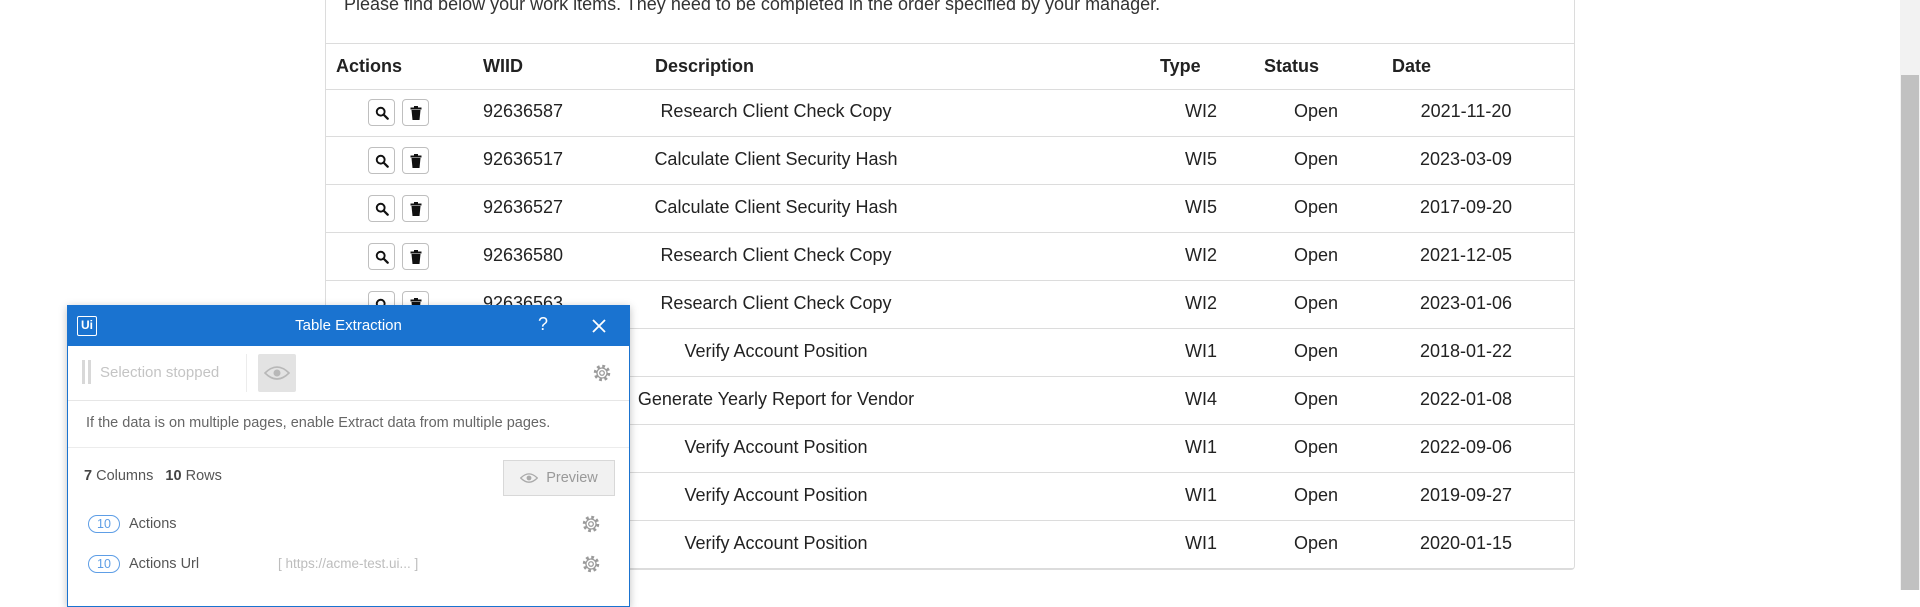 This screenshot has width=1920, height=607. I want to click on column-name: Actions, so click(153, 524).